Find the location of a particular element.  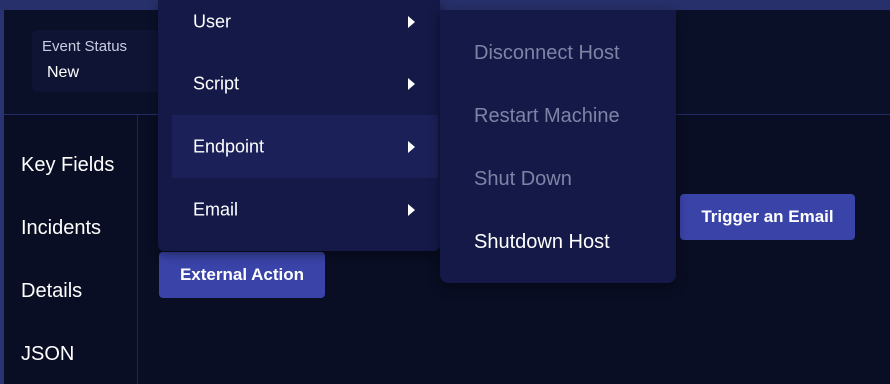

event-status-value: New is located at coordinates (63, 72).